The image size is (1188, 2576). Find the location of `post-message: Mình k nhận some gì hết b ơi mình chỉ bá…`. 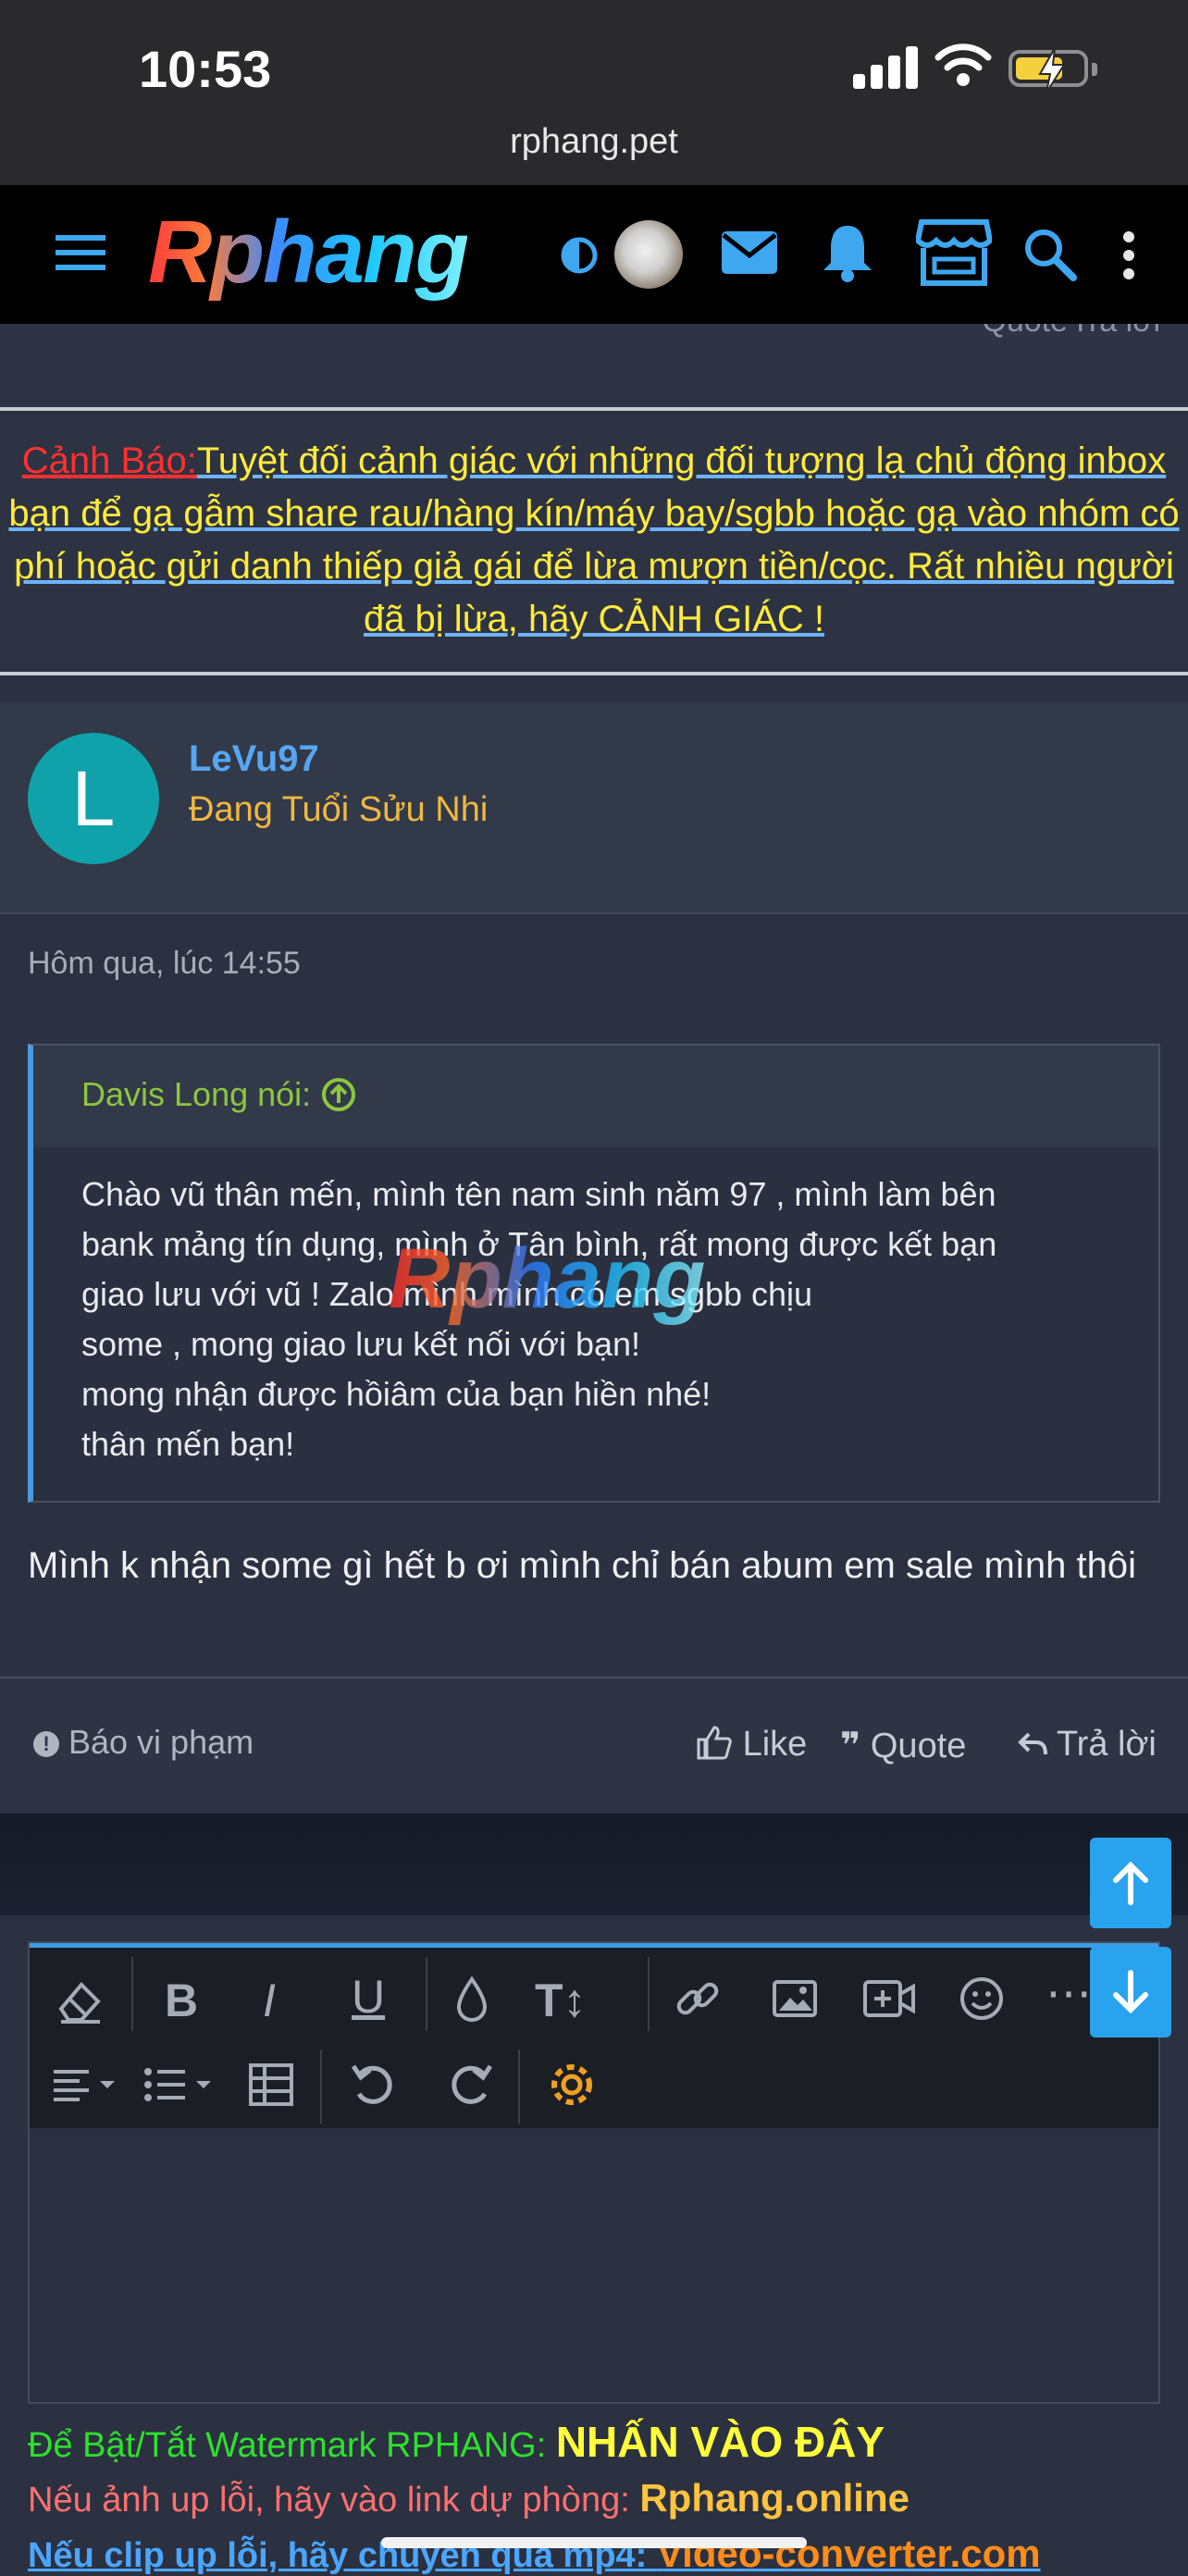

post-message: Mình k nhận some gì hết b ơi mình chỉ bá… is located at coordinates (582, 1566).